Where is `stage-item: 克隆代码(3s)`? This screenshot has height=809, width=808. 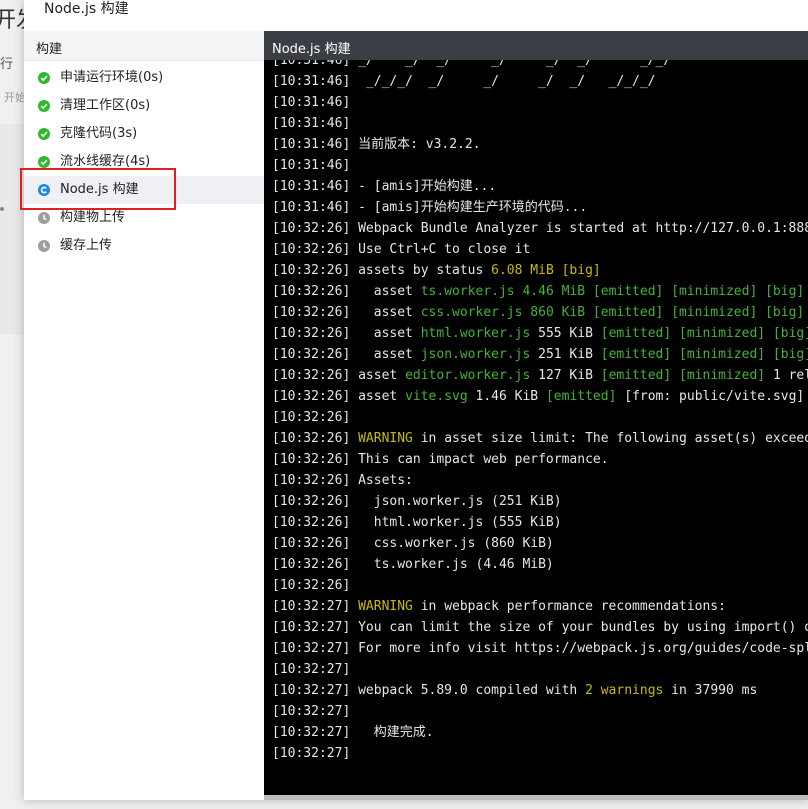
stage-item: 克隆代码(3s) is located at coordinates (144, 134).